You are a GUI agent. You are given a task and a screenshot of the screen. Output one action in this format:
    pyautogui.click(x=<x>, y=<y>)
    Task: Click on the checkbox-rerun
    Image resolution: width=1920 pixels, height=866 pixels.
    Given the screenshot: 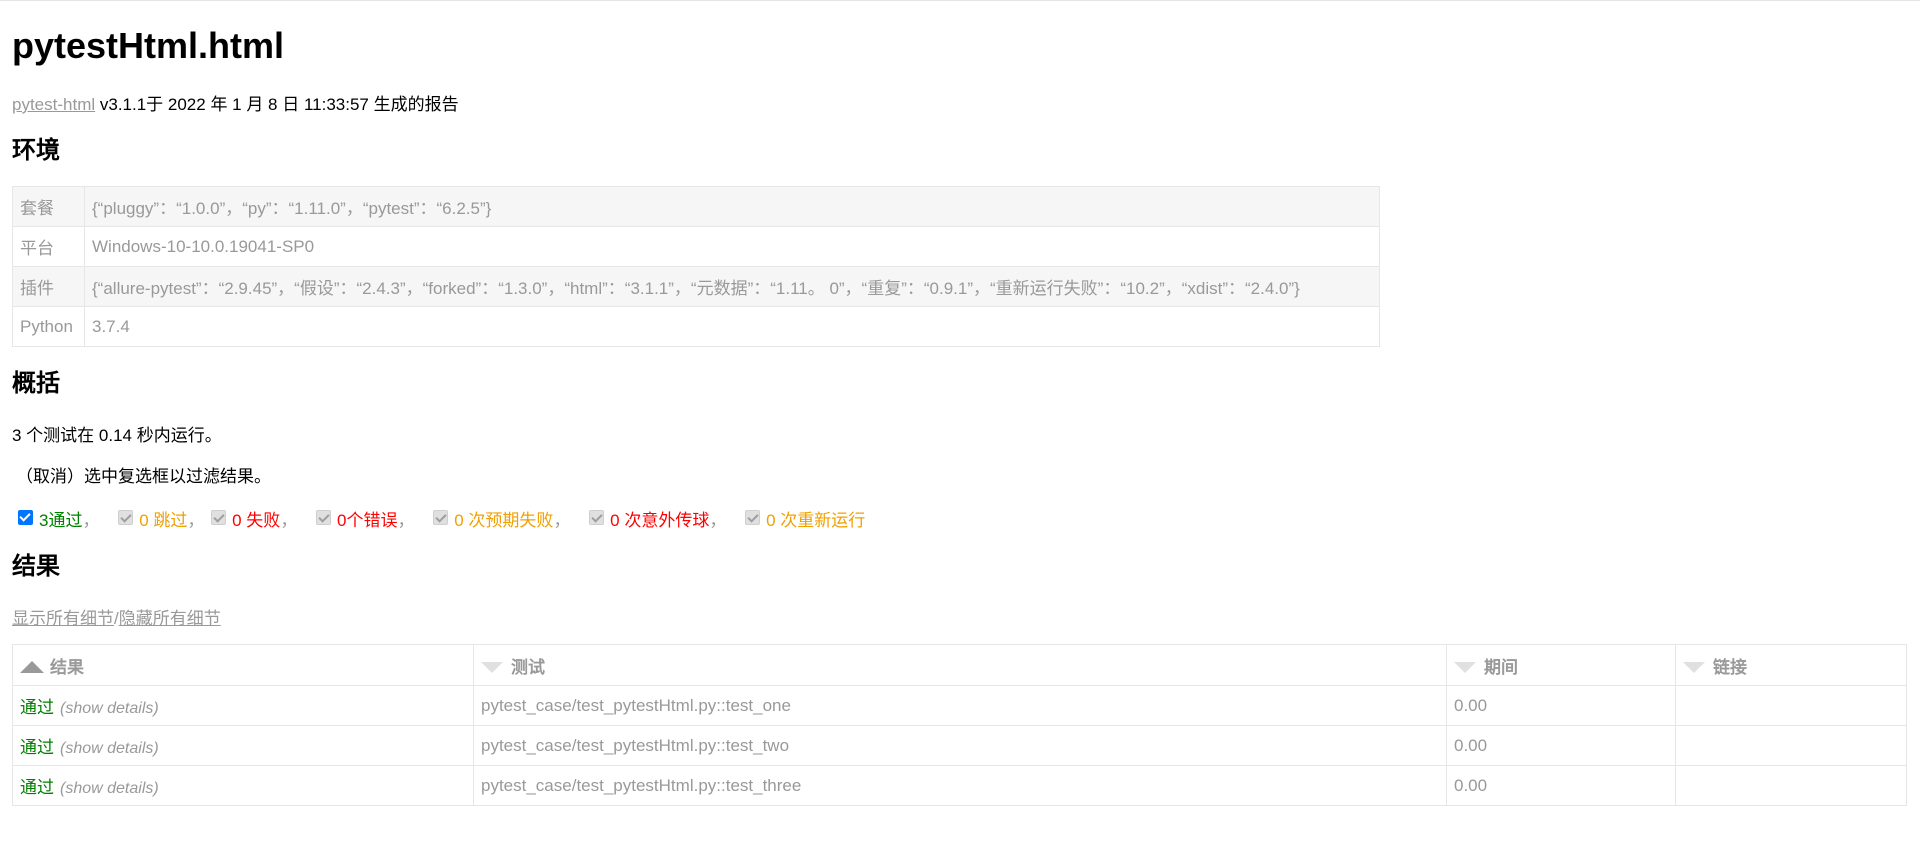 What is the action you would take?
    pyautogui.click(x=753, y=517)
    